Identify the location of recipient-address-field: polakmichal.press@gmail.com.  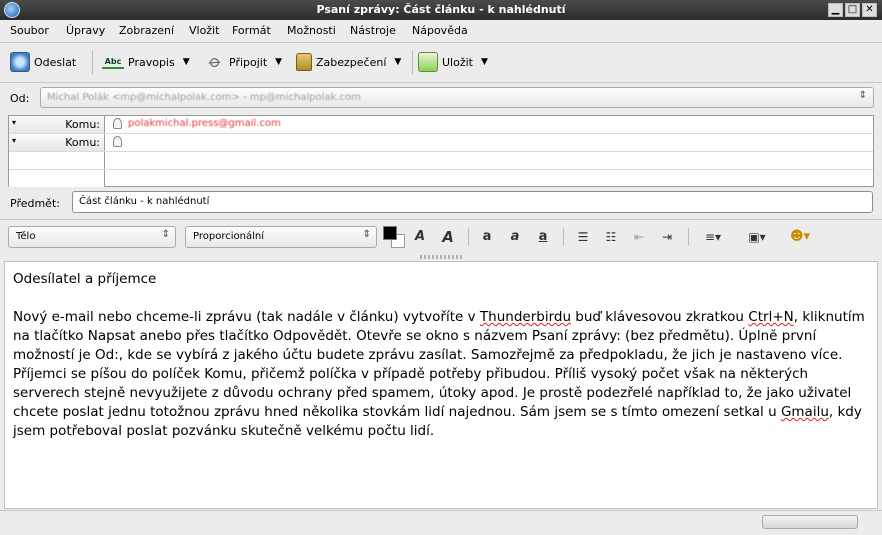
(197, 123).